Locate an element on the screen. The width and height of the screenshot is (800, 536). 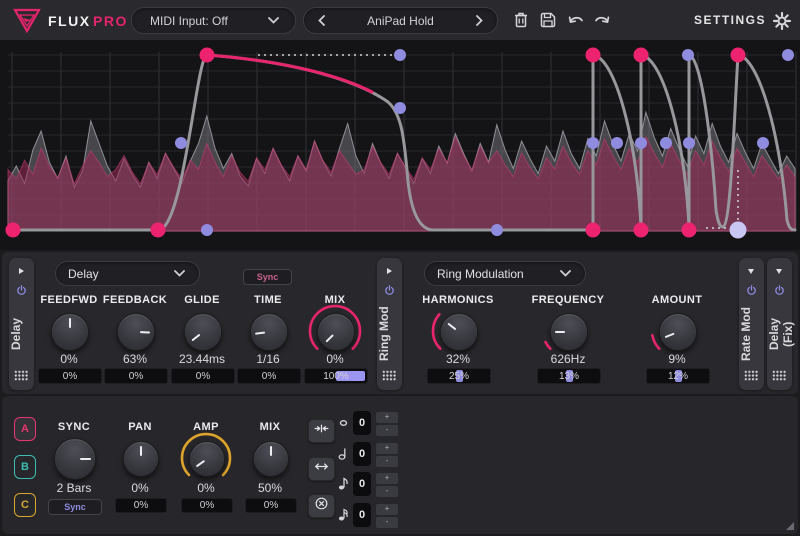
save-icon is located at coordinates (548, 20).